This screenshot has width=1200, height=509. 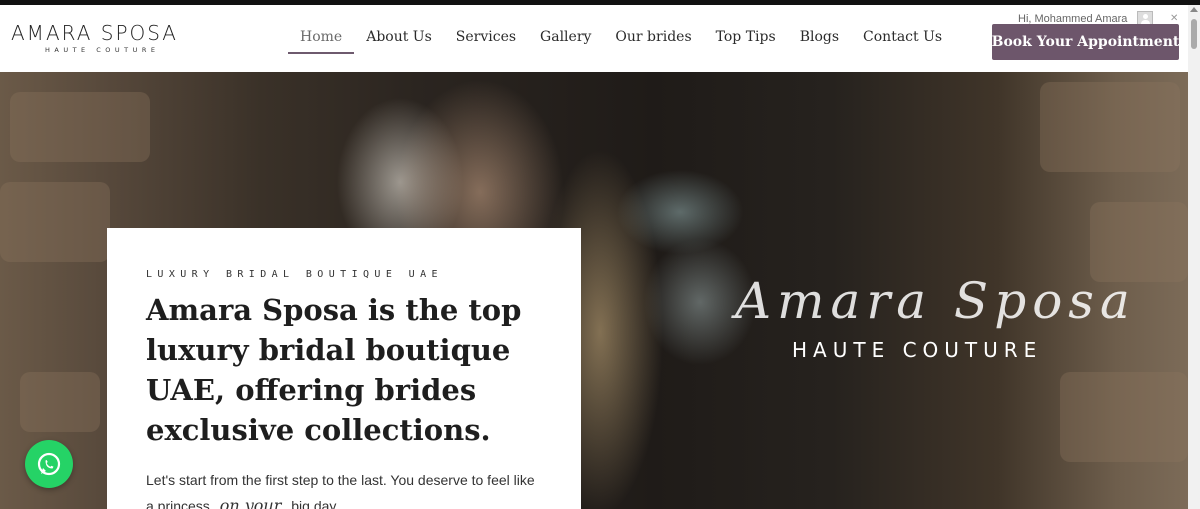 What do you see at coordinates (314, 503) in the screenshot?
I see `intro-text-part2: big day` at bounding box center [314, 503].